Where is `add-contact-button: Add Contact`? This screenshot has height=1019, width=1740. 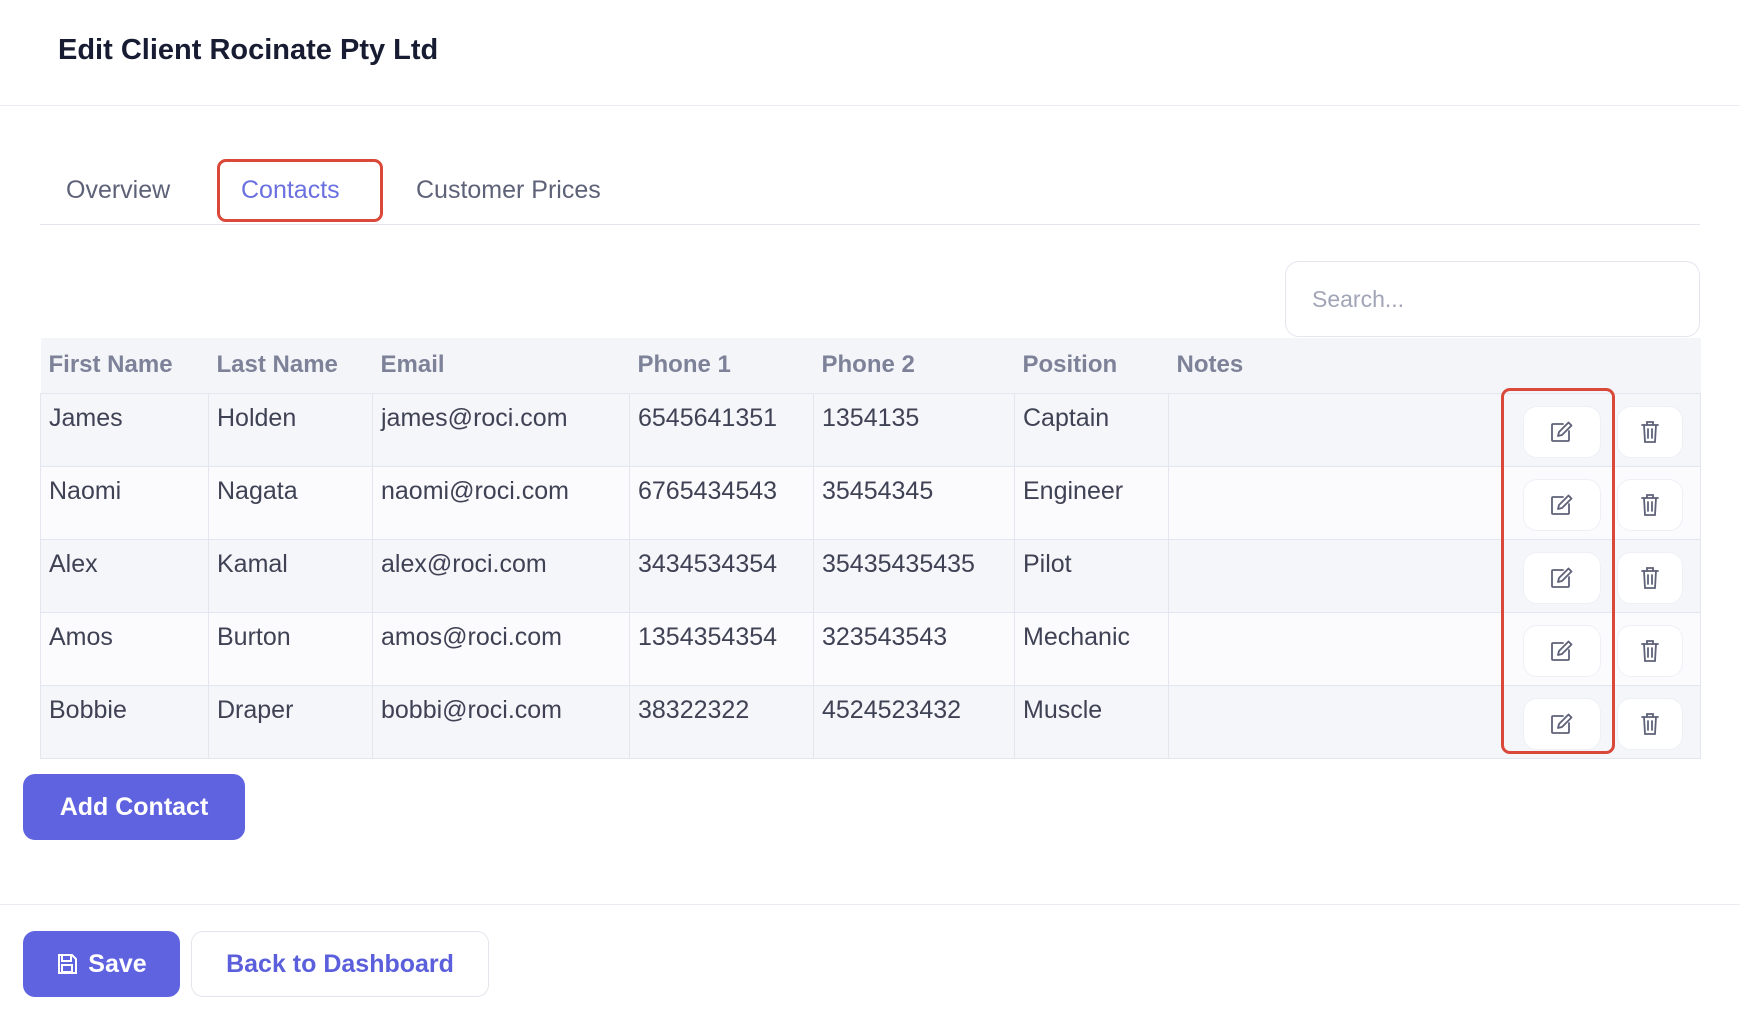 add-contact-button: Add Contact is located at coordinates (134, 807).